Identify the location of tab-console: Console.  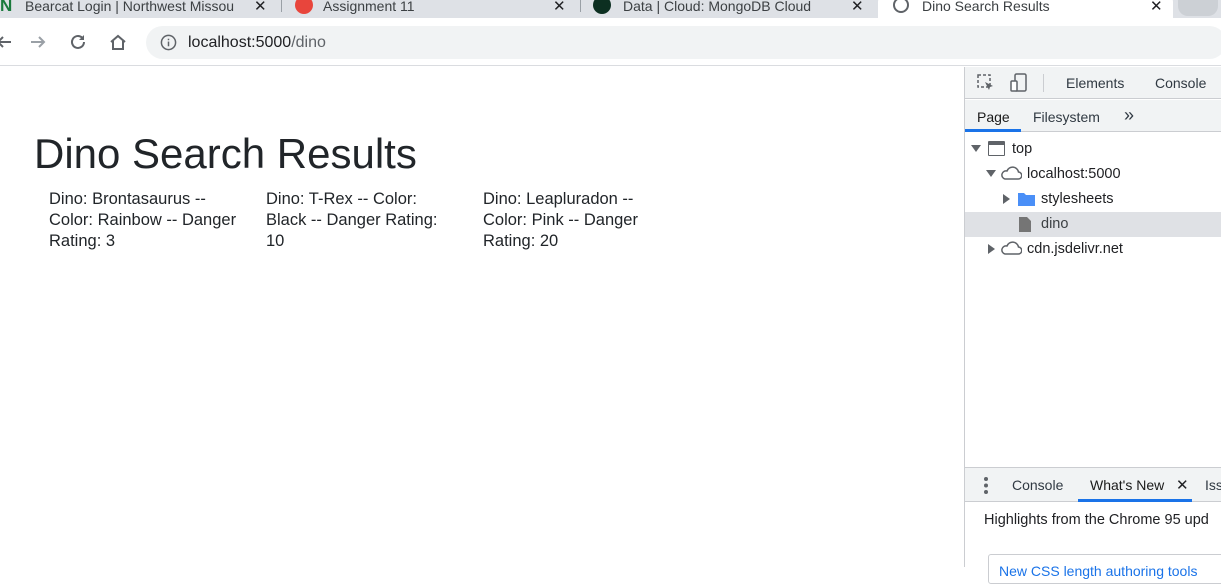
(1180, 83).